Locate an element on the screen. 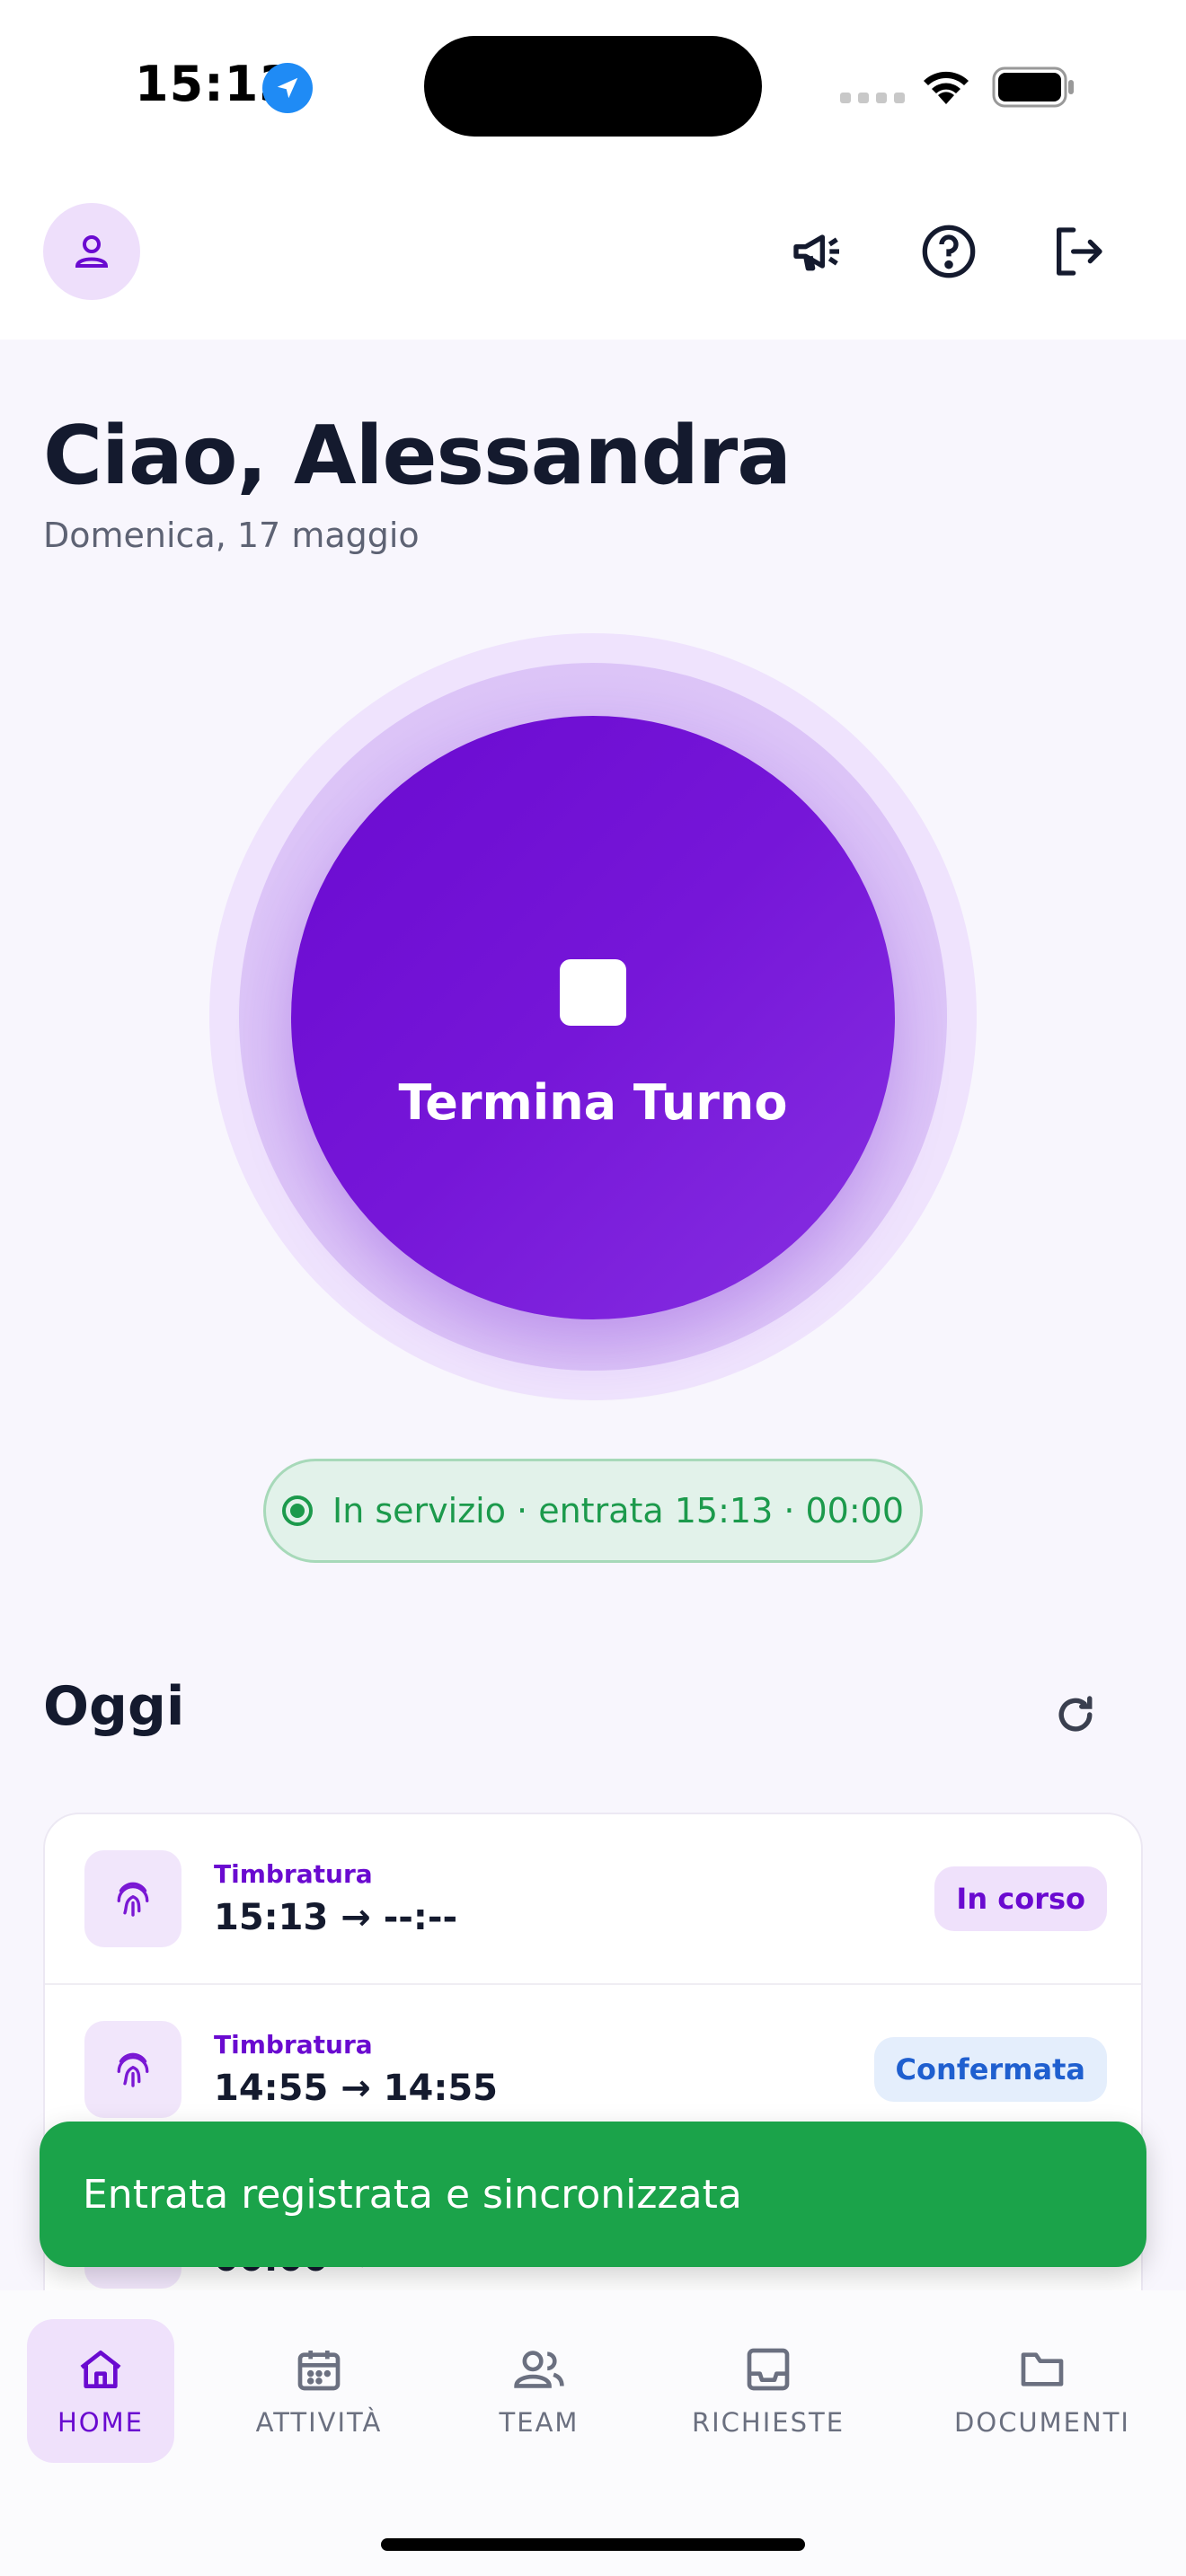  entry-time: 15:13 → --:-- is located at coordinates (336, 1917).